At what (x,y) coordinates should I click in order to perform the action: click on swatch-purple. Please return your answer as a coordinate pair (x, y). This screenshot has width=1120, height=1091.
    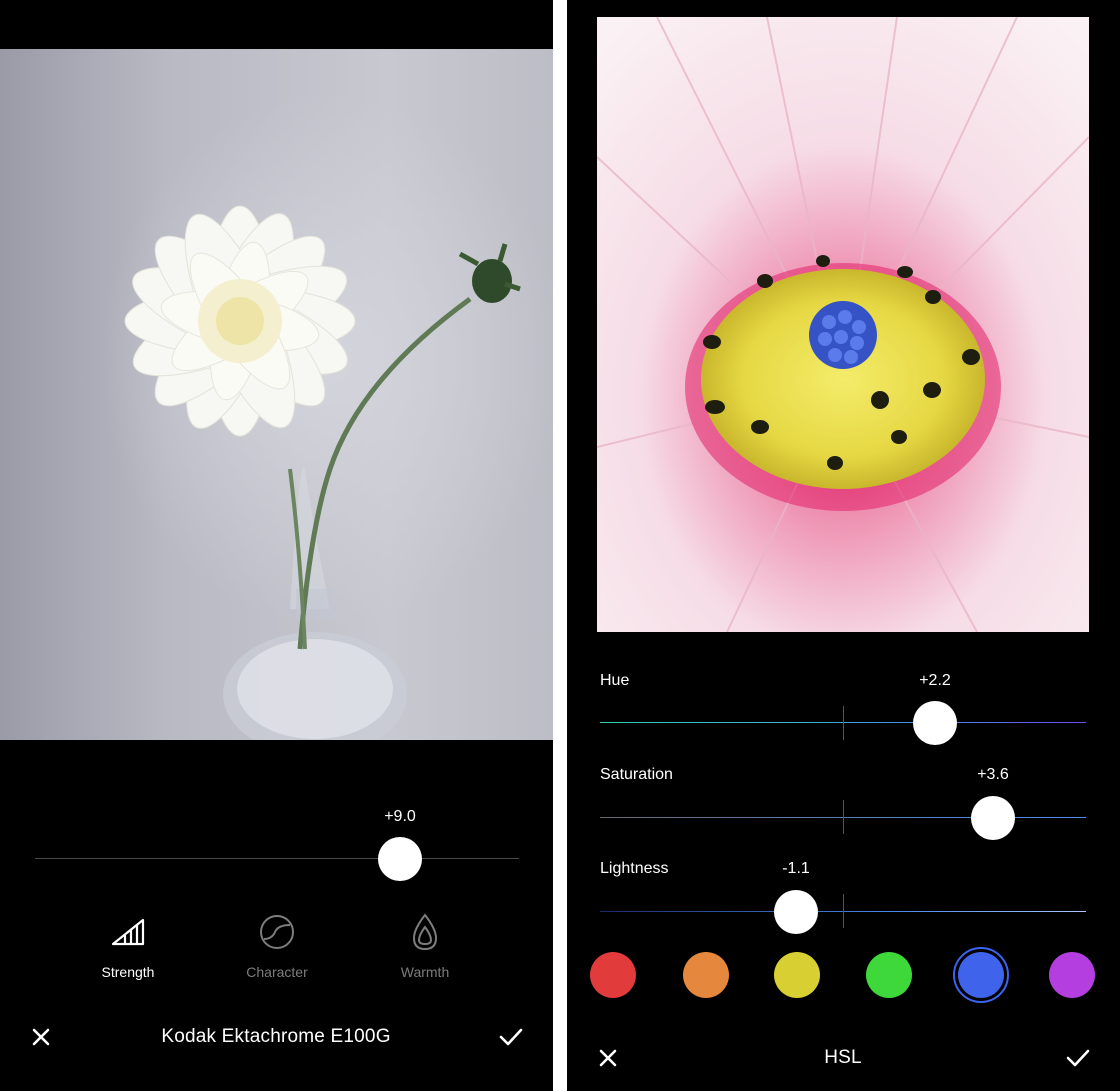
    Looking at the image, I should click on (1072, 975).